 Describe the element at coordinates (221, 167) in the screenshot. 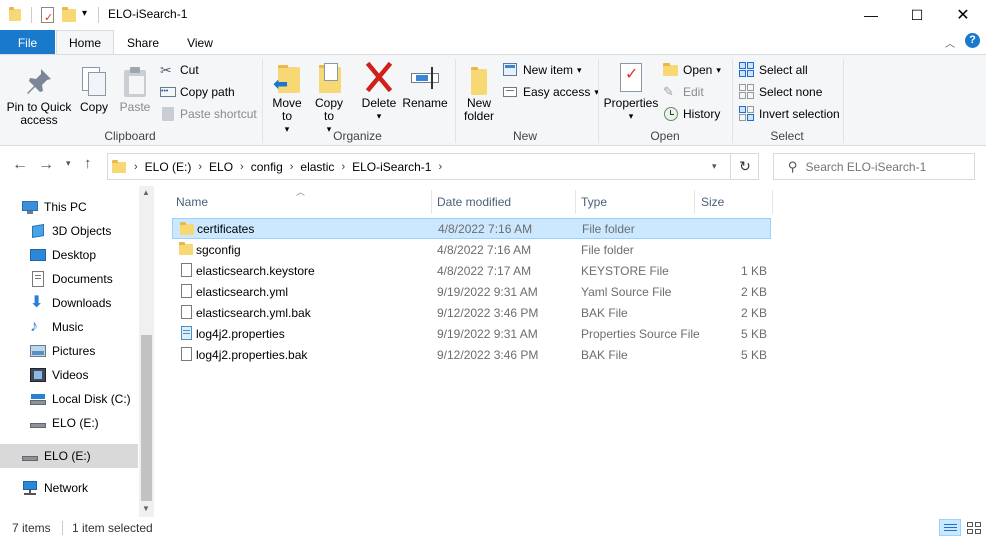

I see `breadcrumb-elo: ELO` at that location.